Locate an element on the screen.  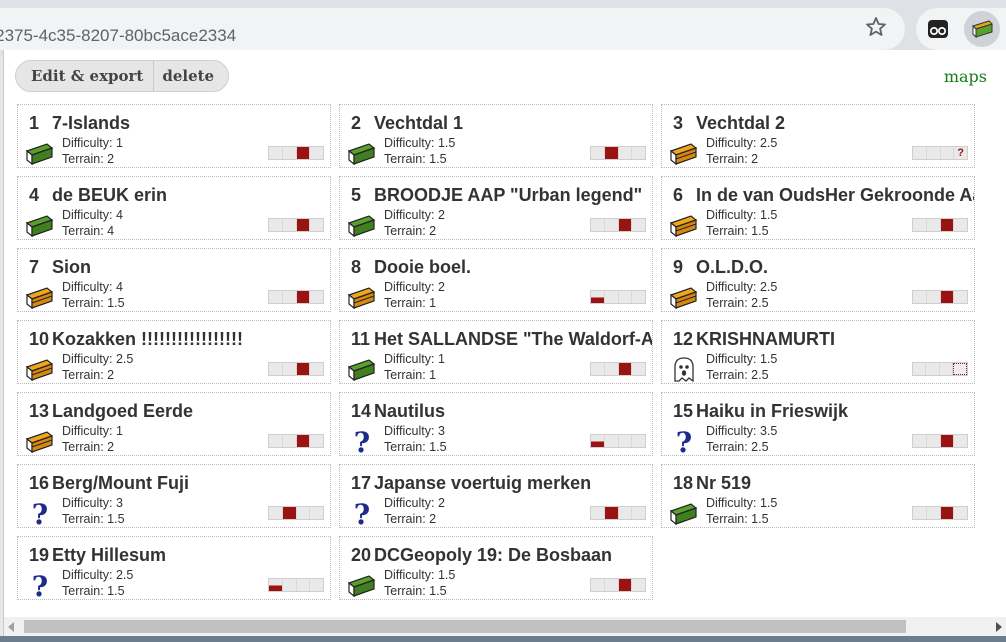
url-text: 9-2375-4c35-8207-80bc5ace2334 is located at coordinates (118, 36).